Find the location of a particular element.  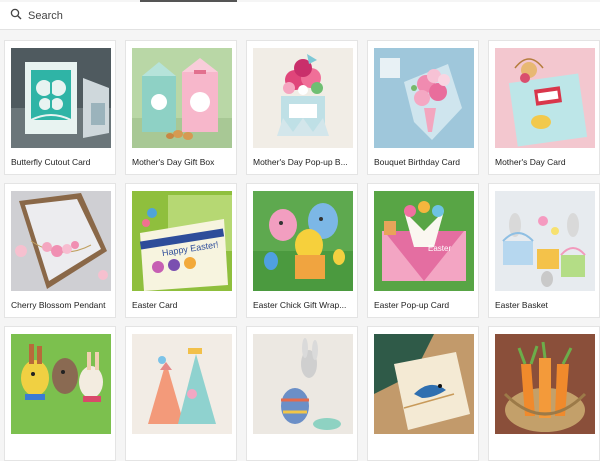

card-carrot-basket is located at coordinates (544, 393).